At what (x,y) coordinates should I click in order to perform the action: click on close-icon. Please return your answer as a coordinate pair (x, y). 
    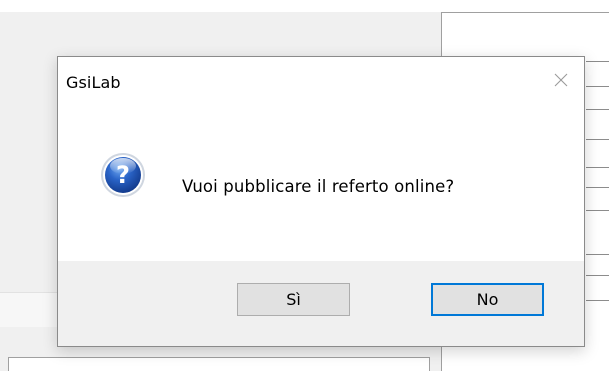
    Looking at the image, I should click on (561, 80).